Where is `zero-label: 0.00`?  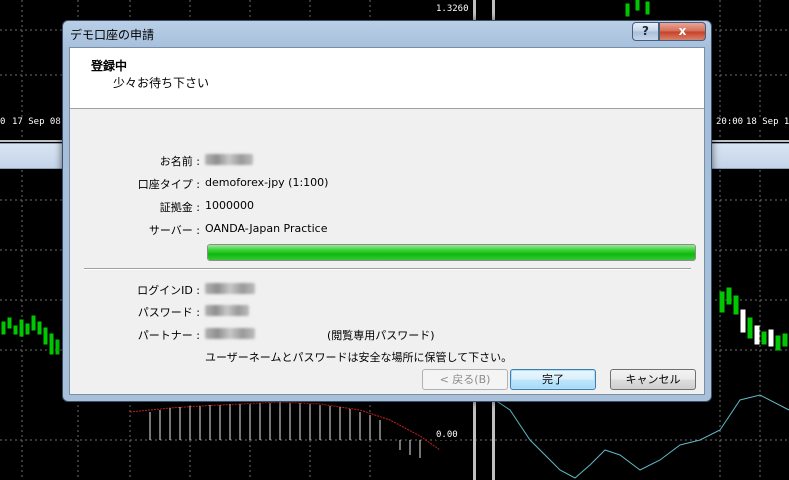
zero-label: 0.00 is located at coordinates (447, 435).